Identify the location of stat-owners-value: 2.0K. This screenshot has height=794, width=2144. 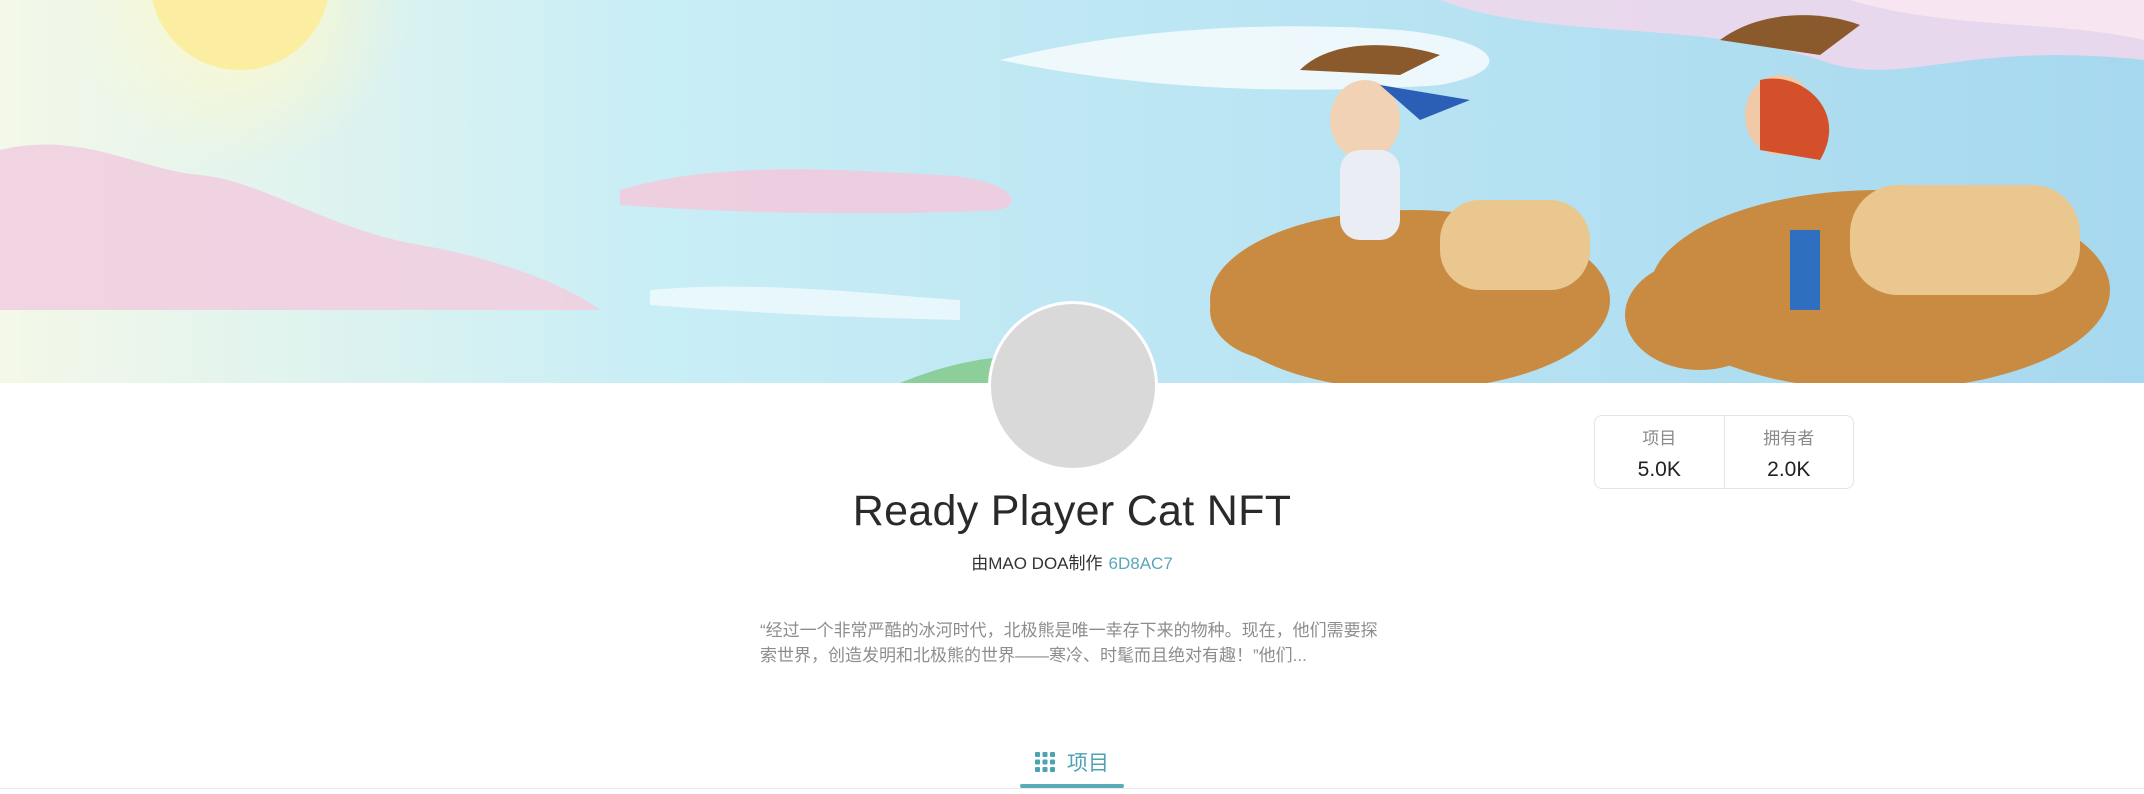
(1789, 469).